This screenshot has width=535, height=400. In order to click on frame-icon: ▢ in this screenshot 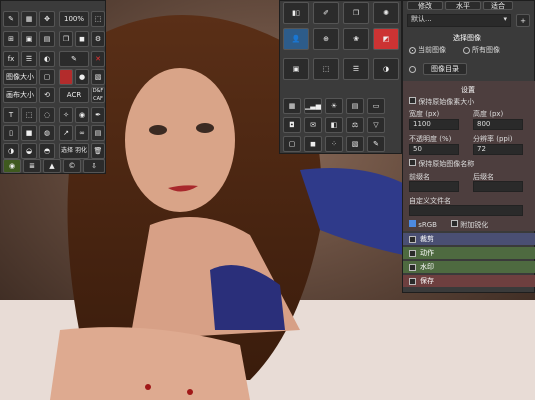, I will do `click(47, 77)`.